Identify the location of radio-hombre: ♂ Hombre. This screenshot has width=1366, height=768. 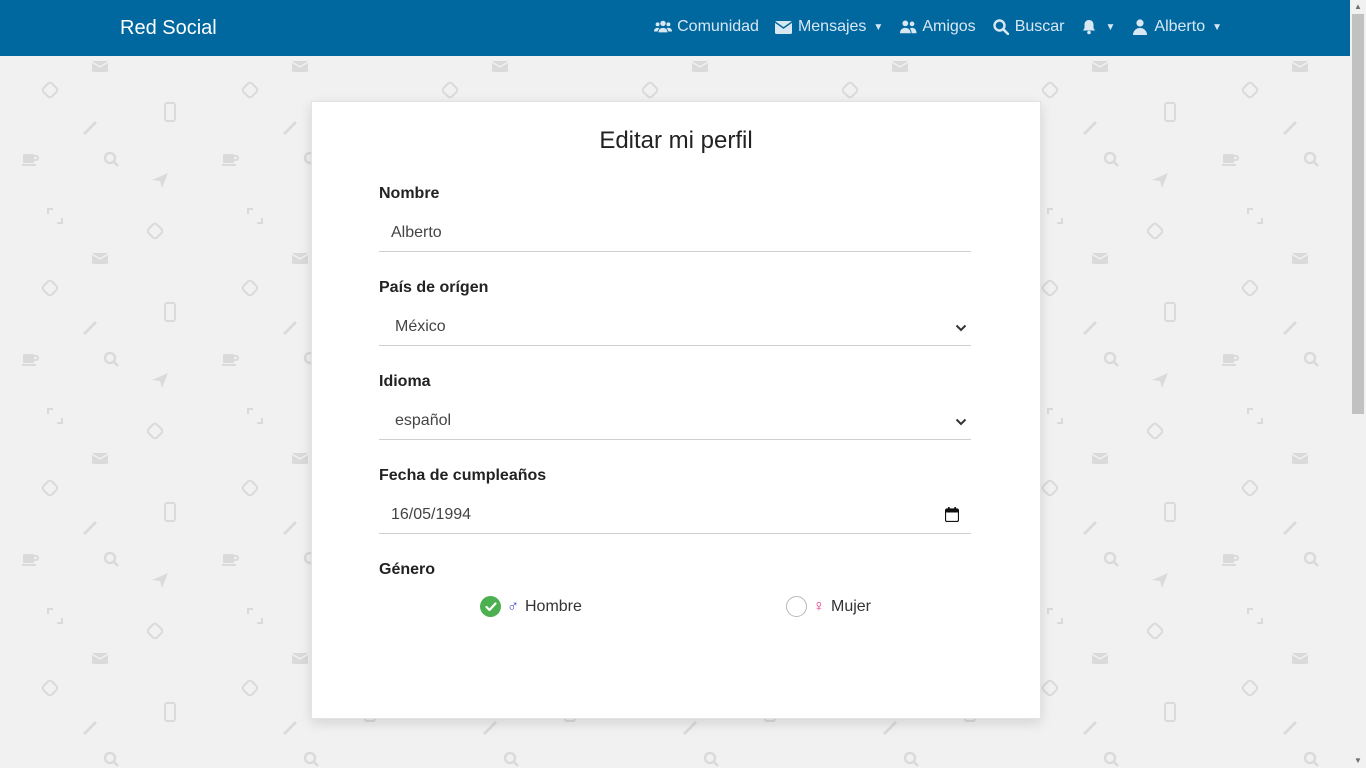
(531, 606).